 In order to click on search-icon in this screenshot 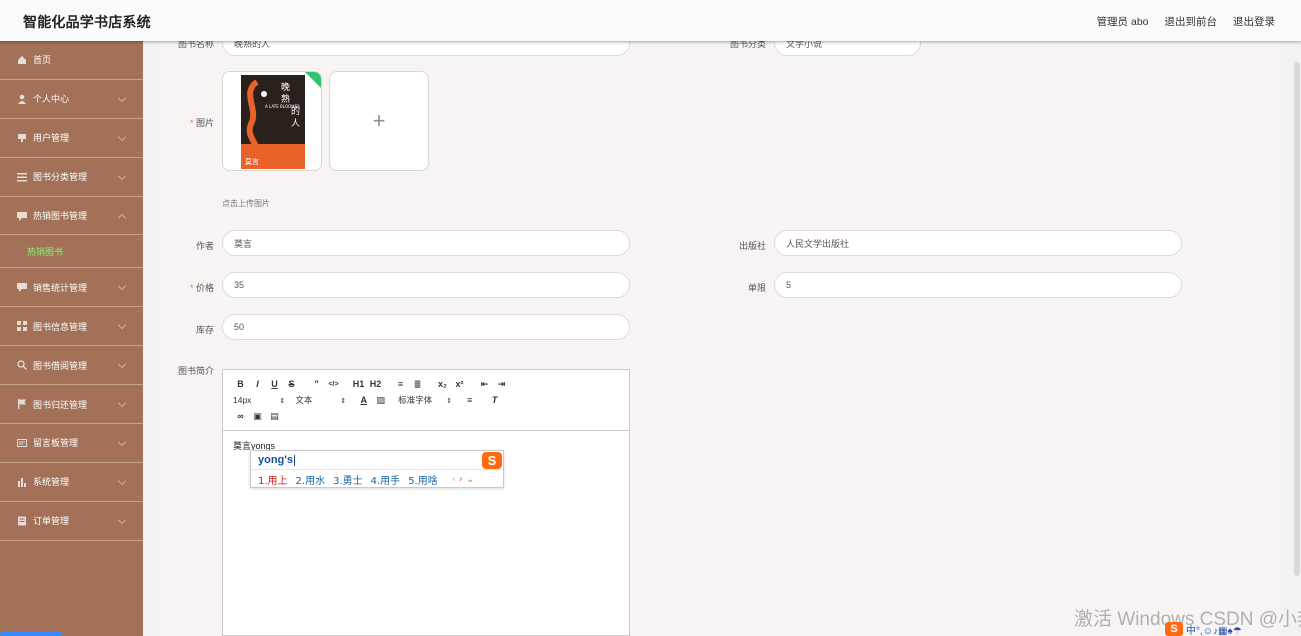, I will do `click(22, 365)`.